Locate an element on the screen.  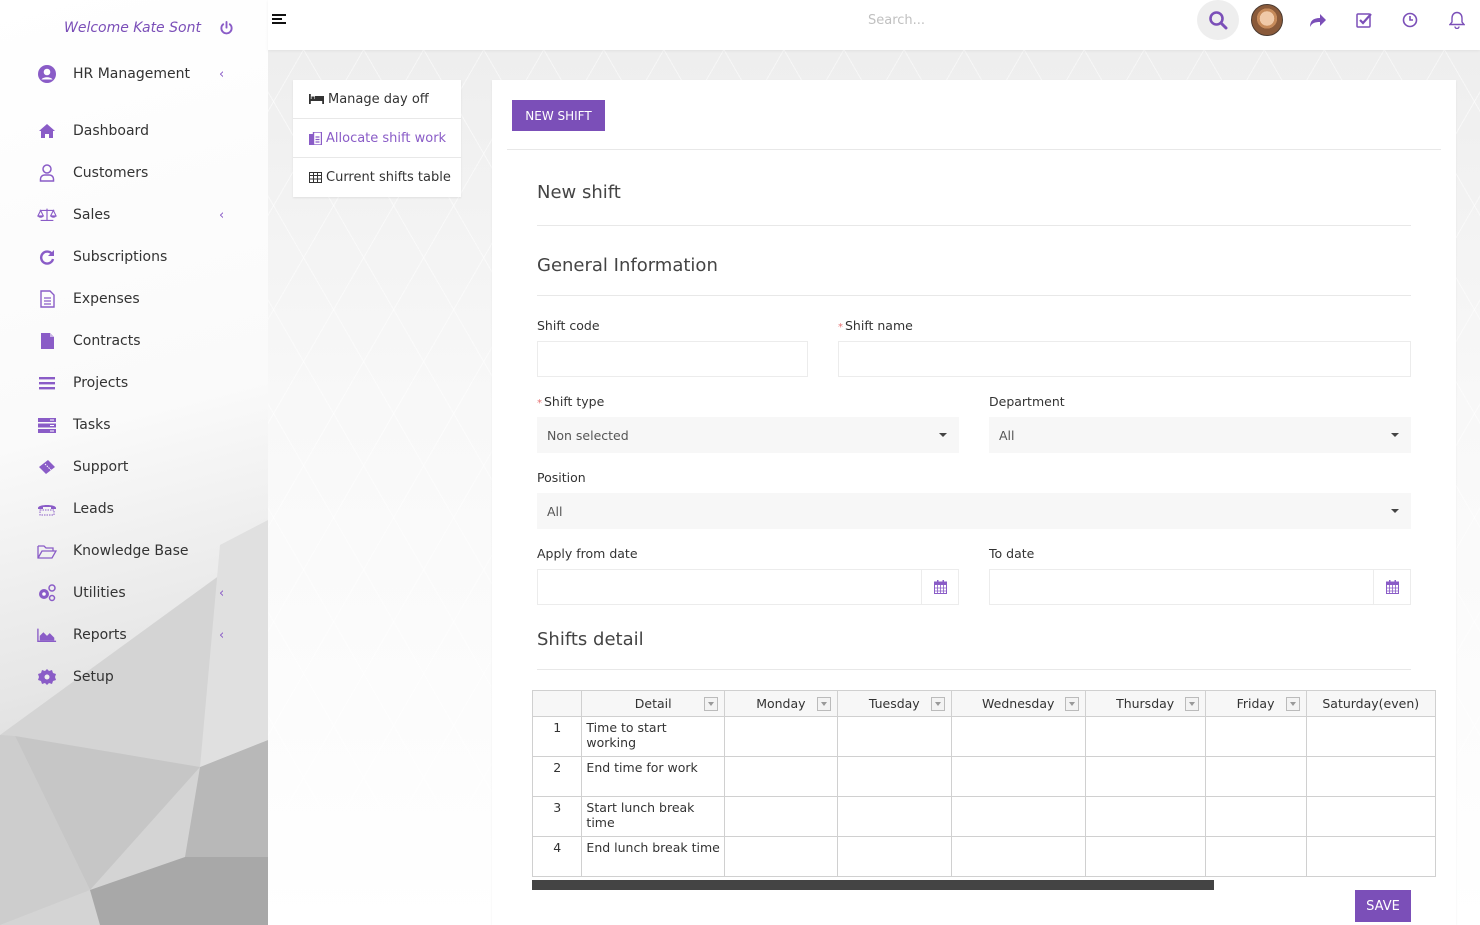
sidebar-item-knowledge-base: Knowledge Base is located at coordinates (134, 551).